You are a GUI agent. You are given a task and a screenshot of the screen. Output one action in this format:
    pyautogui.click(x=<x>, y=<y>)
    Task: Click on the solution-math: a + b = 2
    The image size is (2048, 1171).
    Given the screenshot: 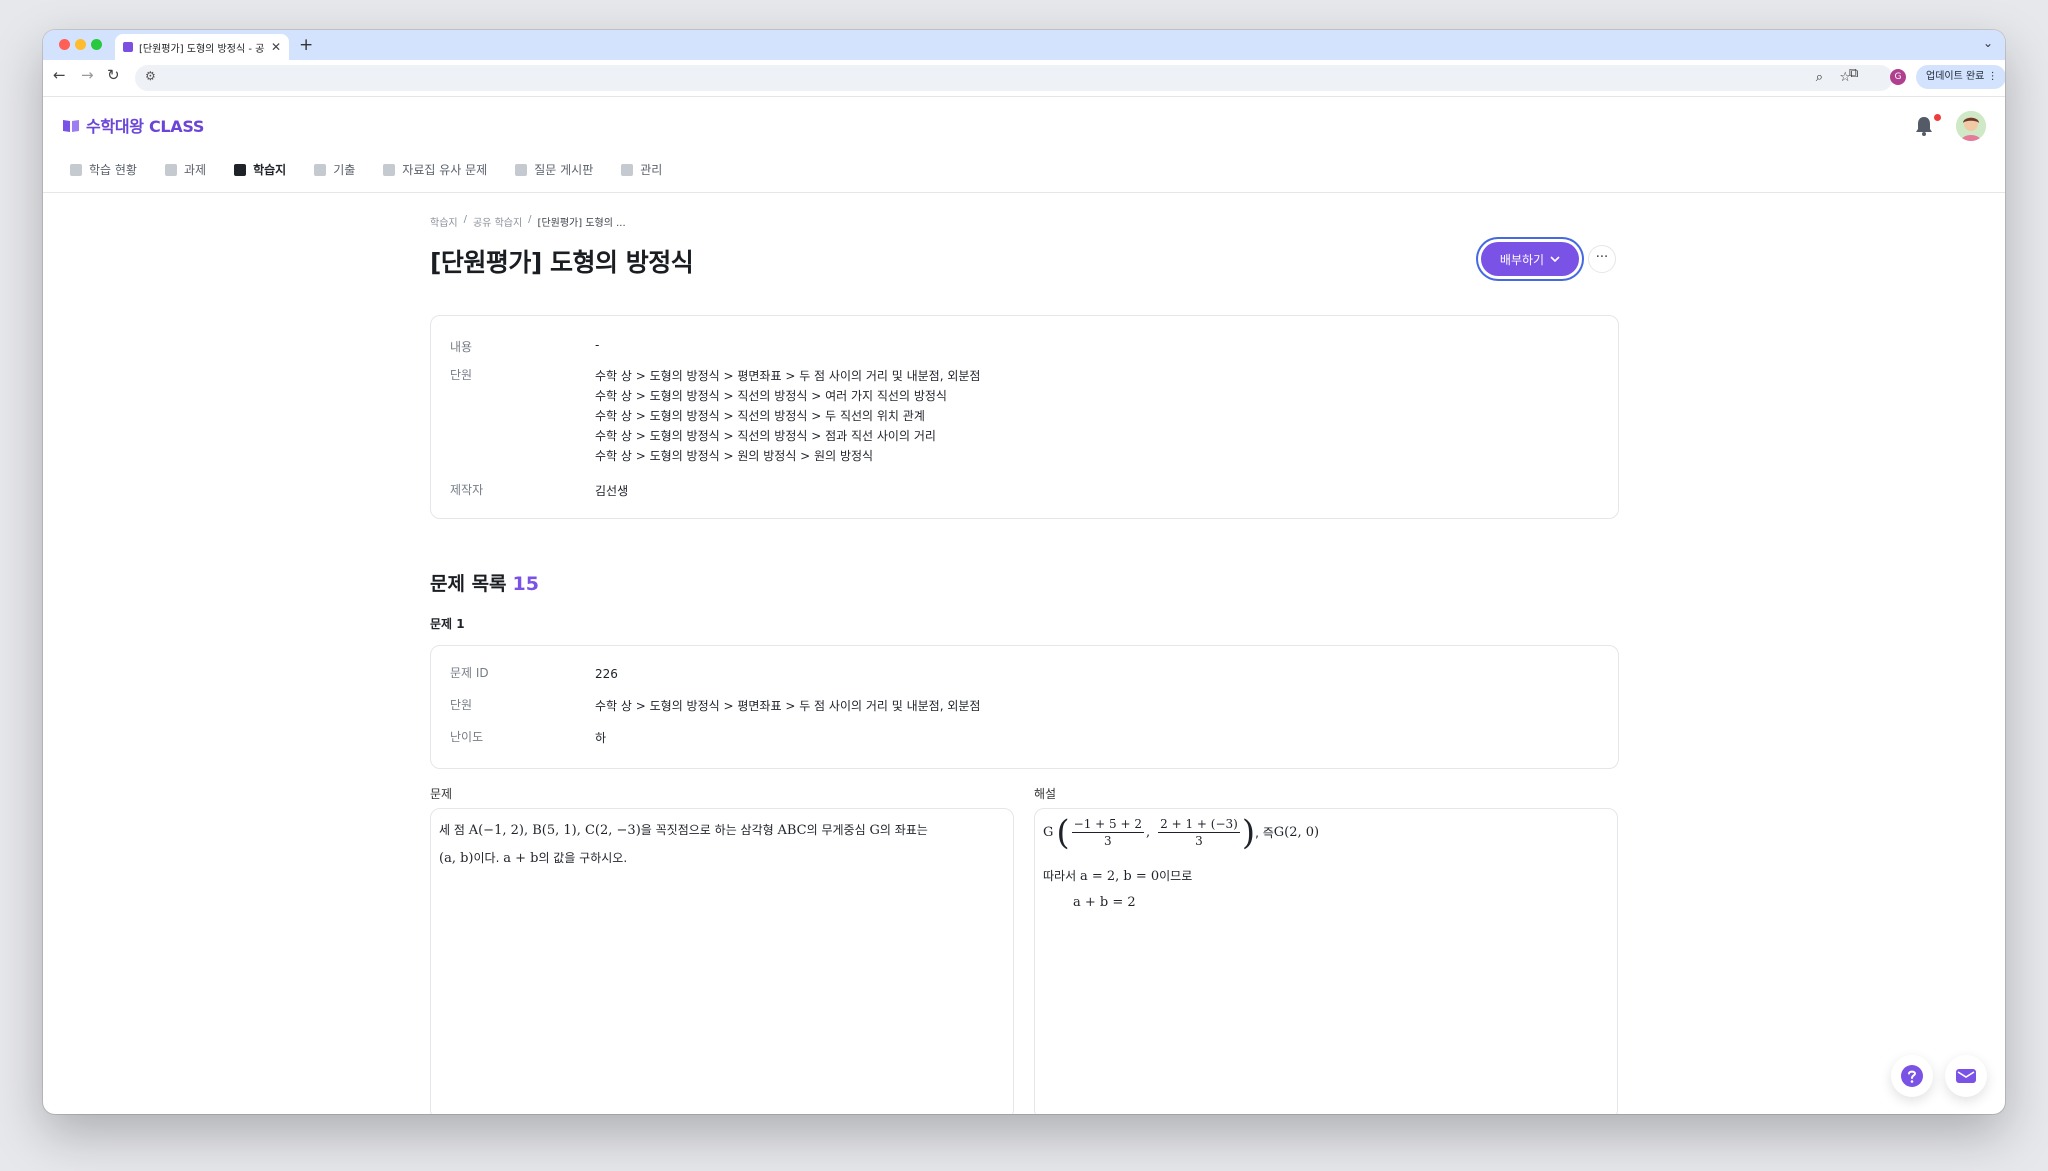 What is the action you would take?
    pyautogui.click(x=1104, y=902)
    